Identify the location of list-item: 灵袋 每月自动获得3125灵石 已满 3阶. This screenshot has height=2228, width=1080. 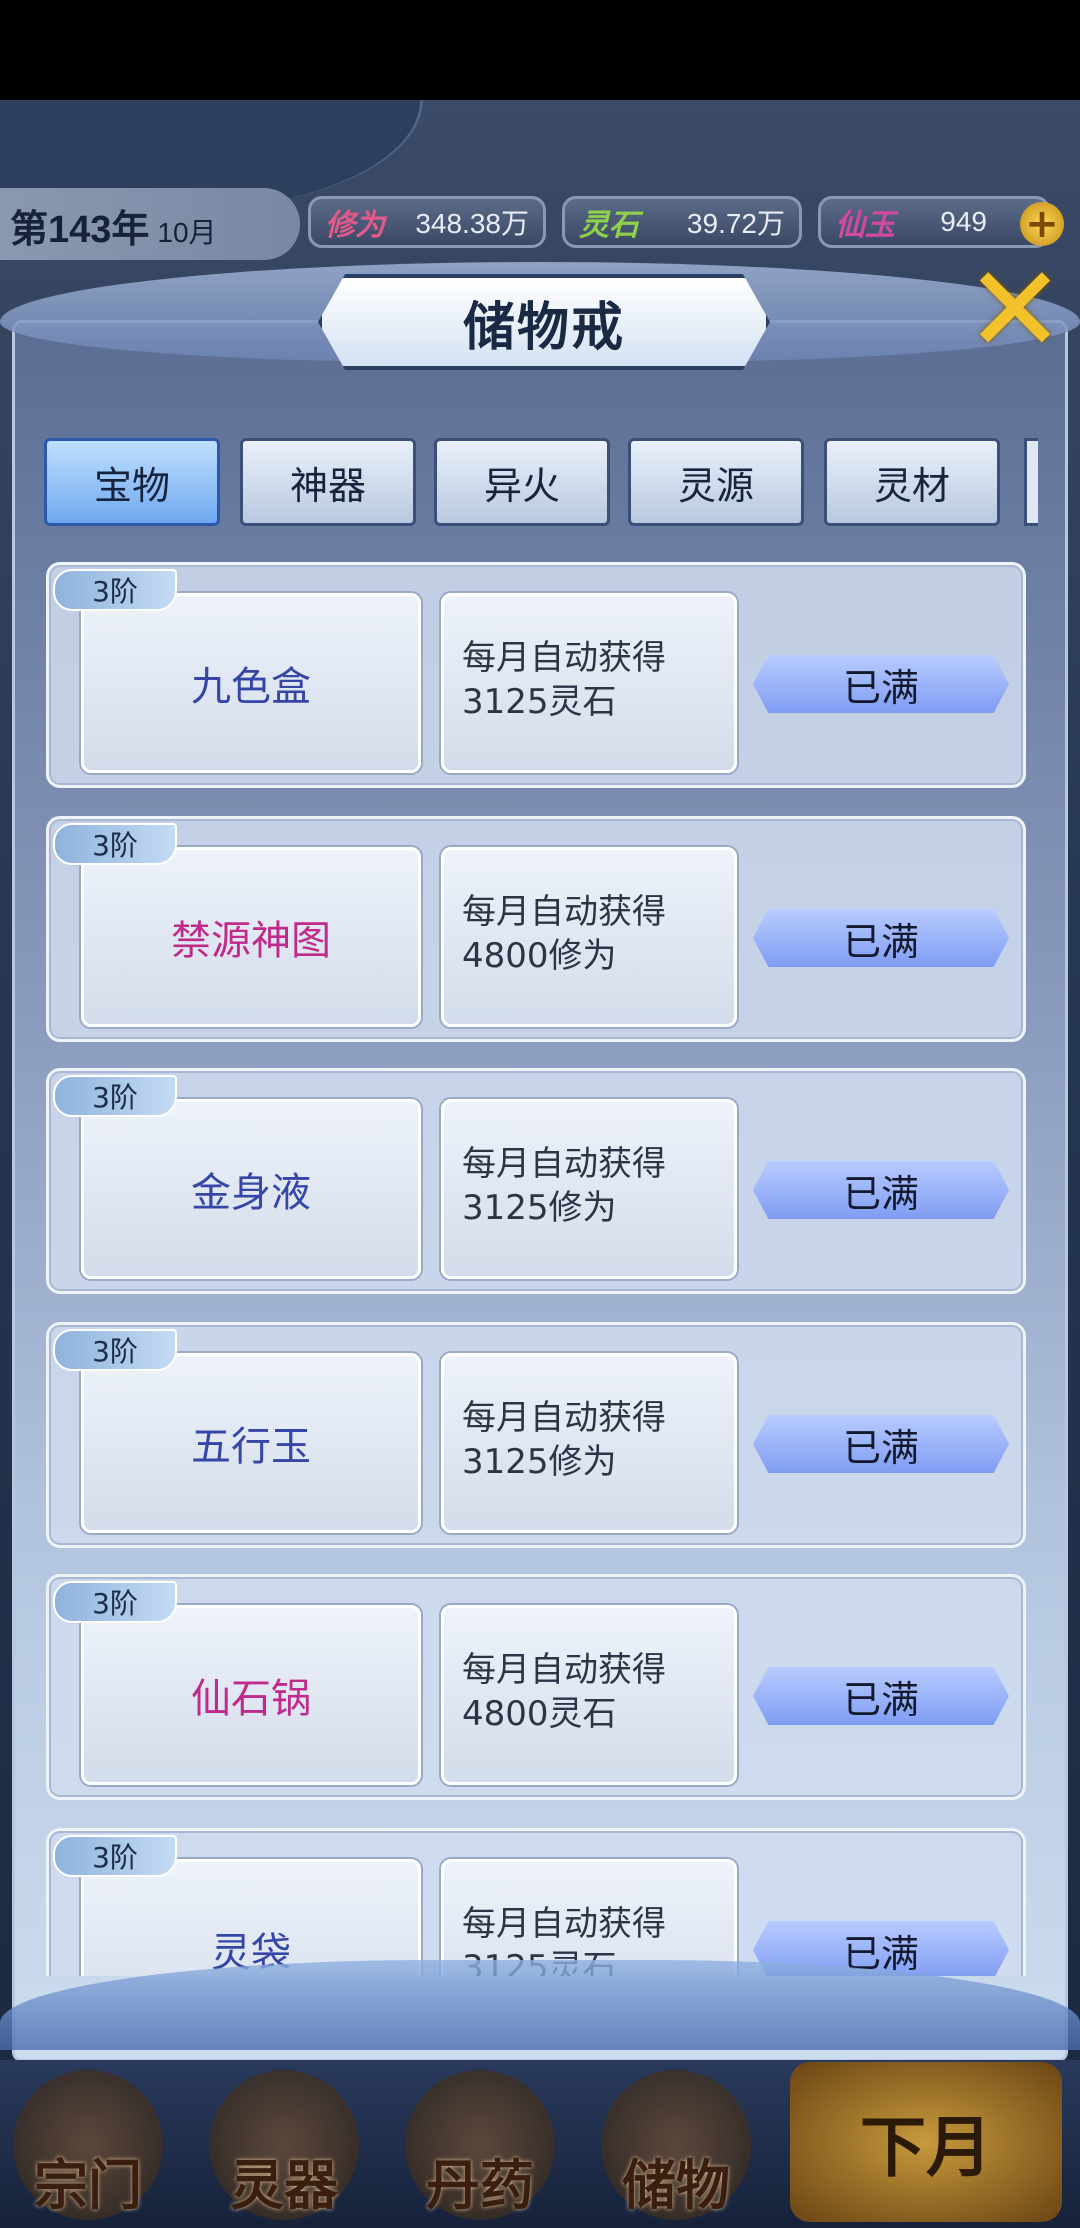
(536, 1902).